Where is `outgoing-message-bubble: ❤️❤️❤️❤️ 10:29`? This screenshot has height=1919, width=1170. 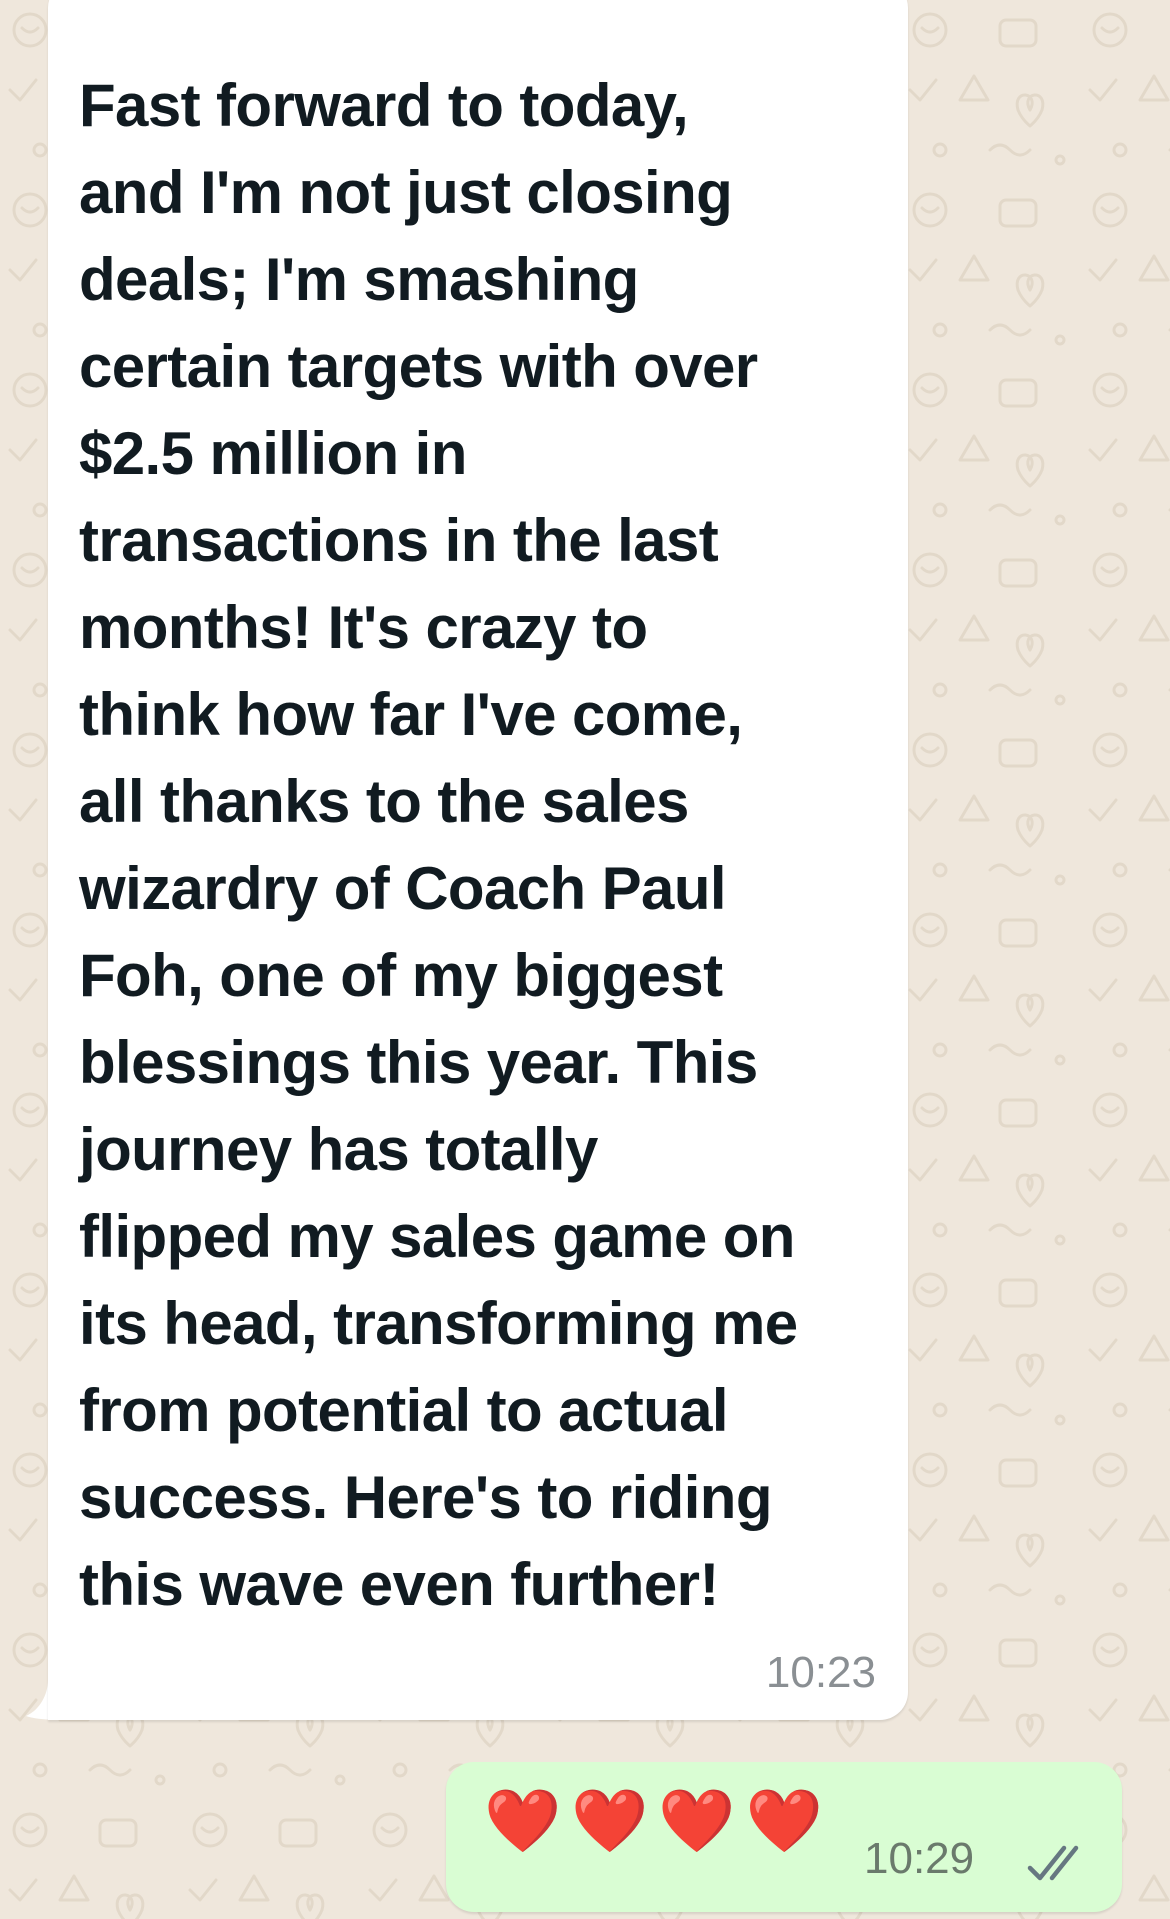 outgoing-message-bubble: ❤️❤️❤️❤️ 10:29 is located at coordinates (784, 1837).